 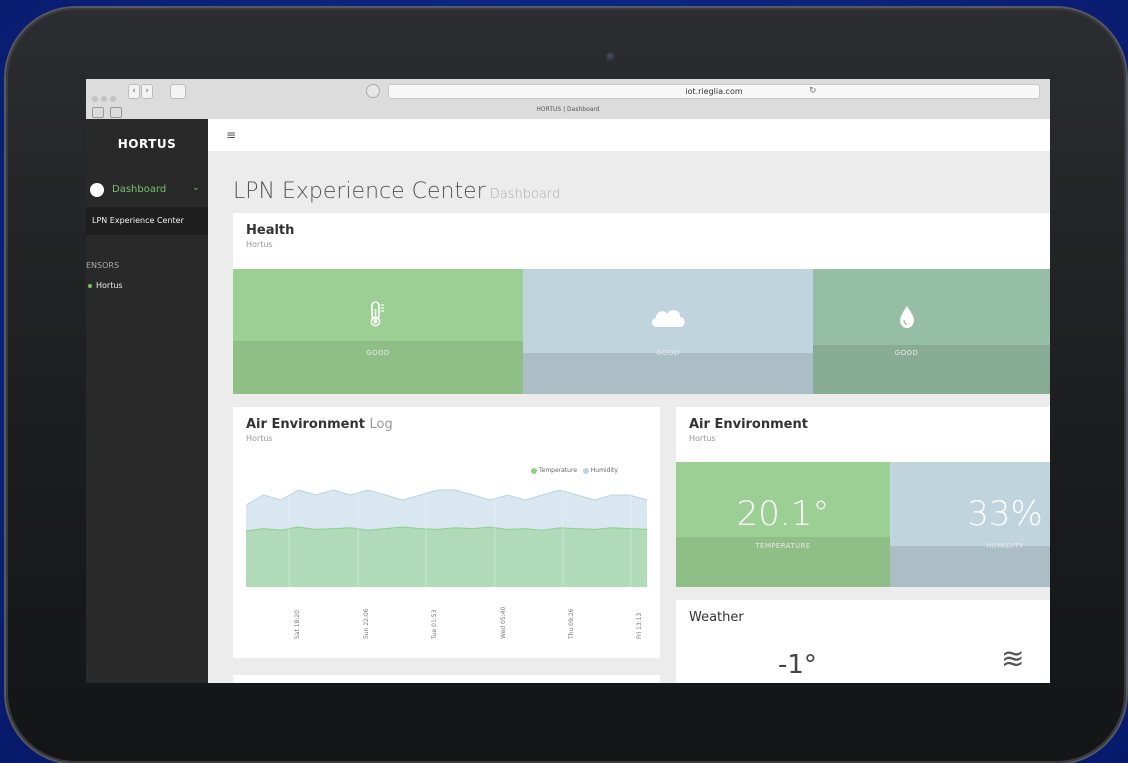 I want to click on minimize-dot-icon, so click(x=104, y=99).